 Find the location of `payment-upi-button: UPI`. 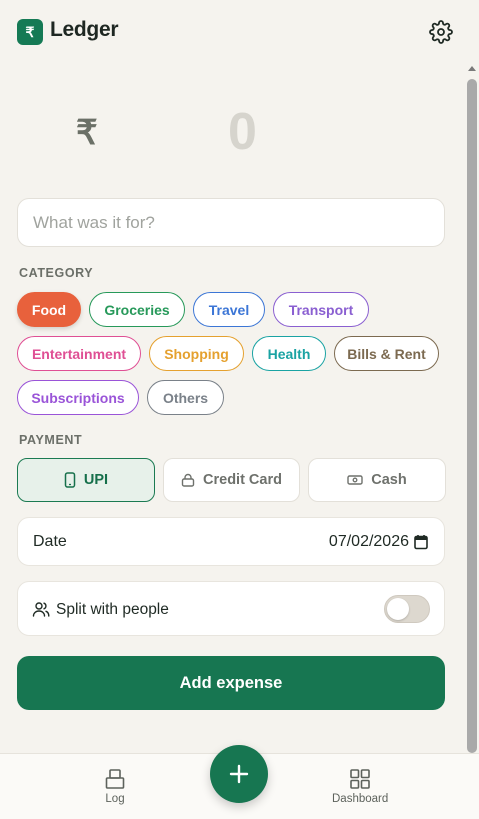

payment-upi-button: UPI is located at coordinates (86, 480).